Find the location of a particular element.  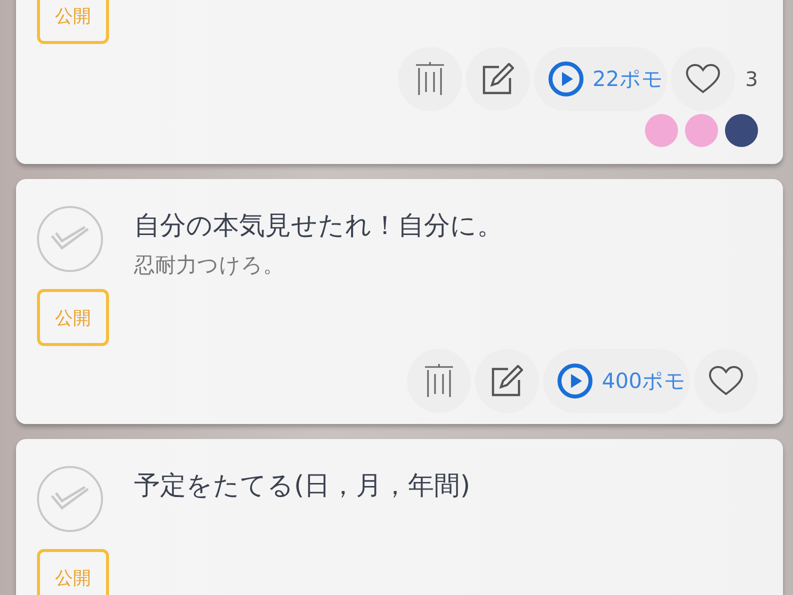

like-count: 3 is located at coordinates (751, 79).